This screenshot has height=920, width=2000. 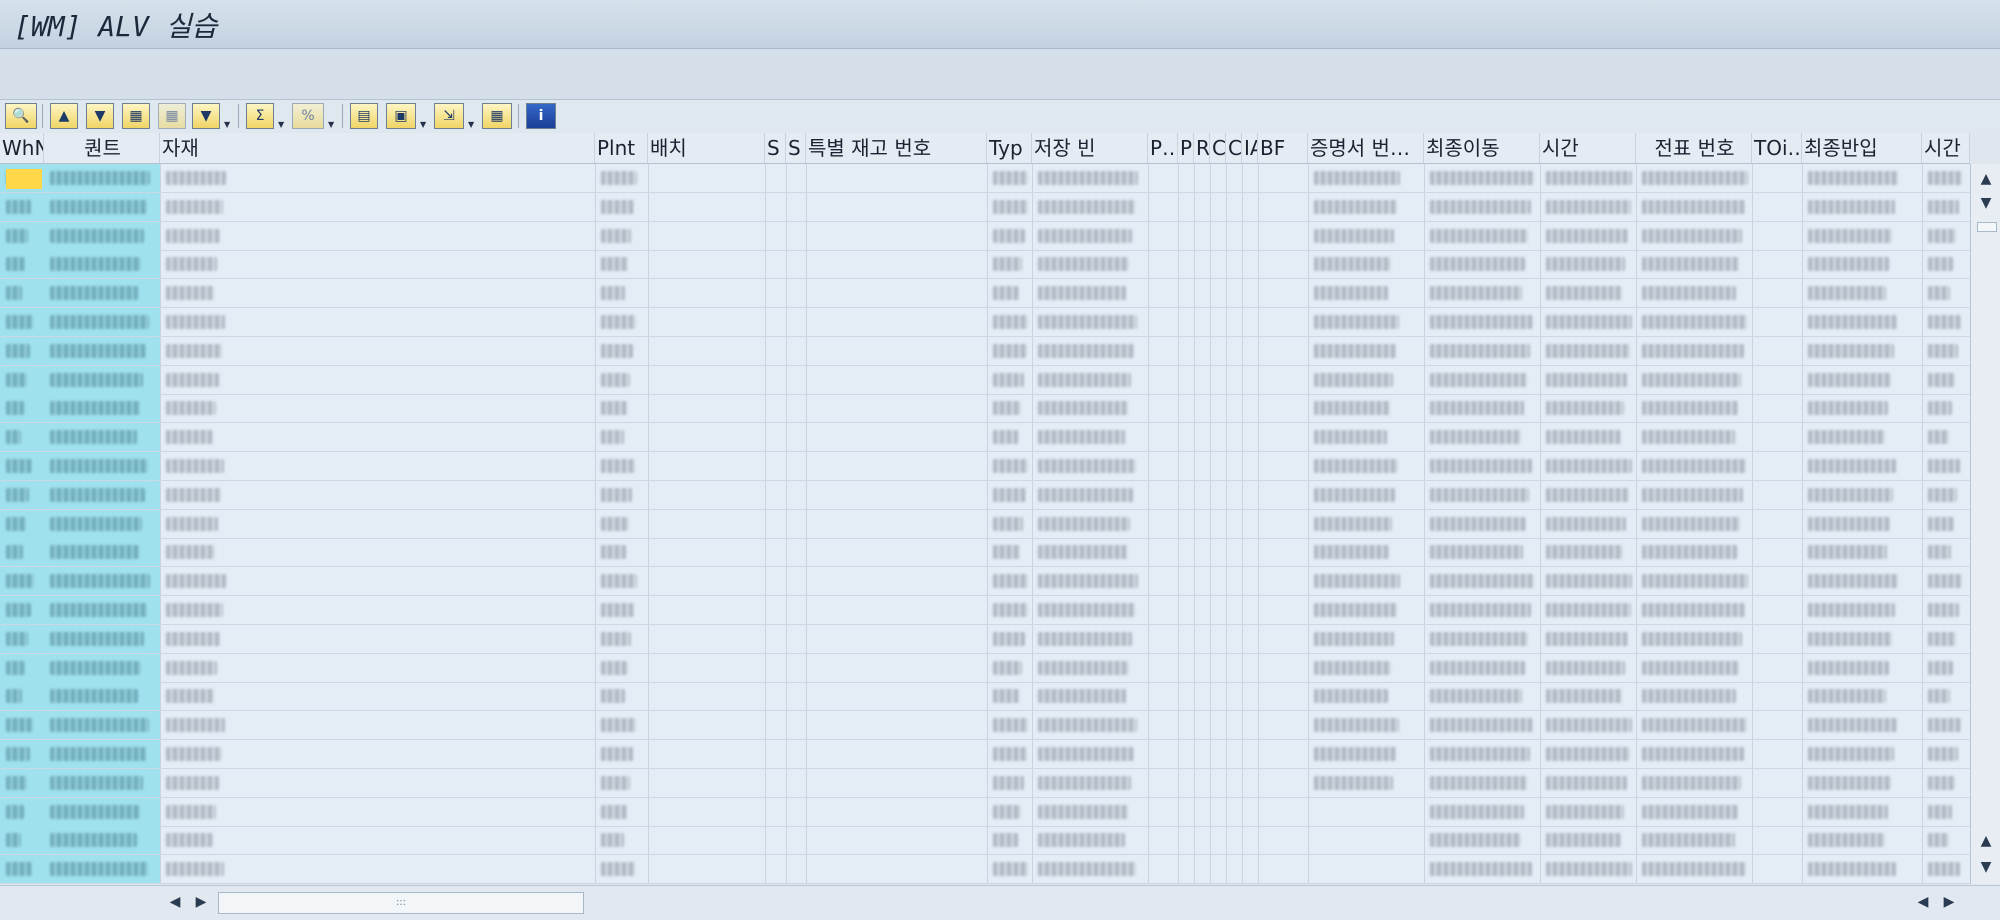 What do you see at coordinates (308, 116) in the screenshot?
I see `subtotal-button: %` at bounding box center [308, 116].